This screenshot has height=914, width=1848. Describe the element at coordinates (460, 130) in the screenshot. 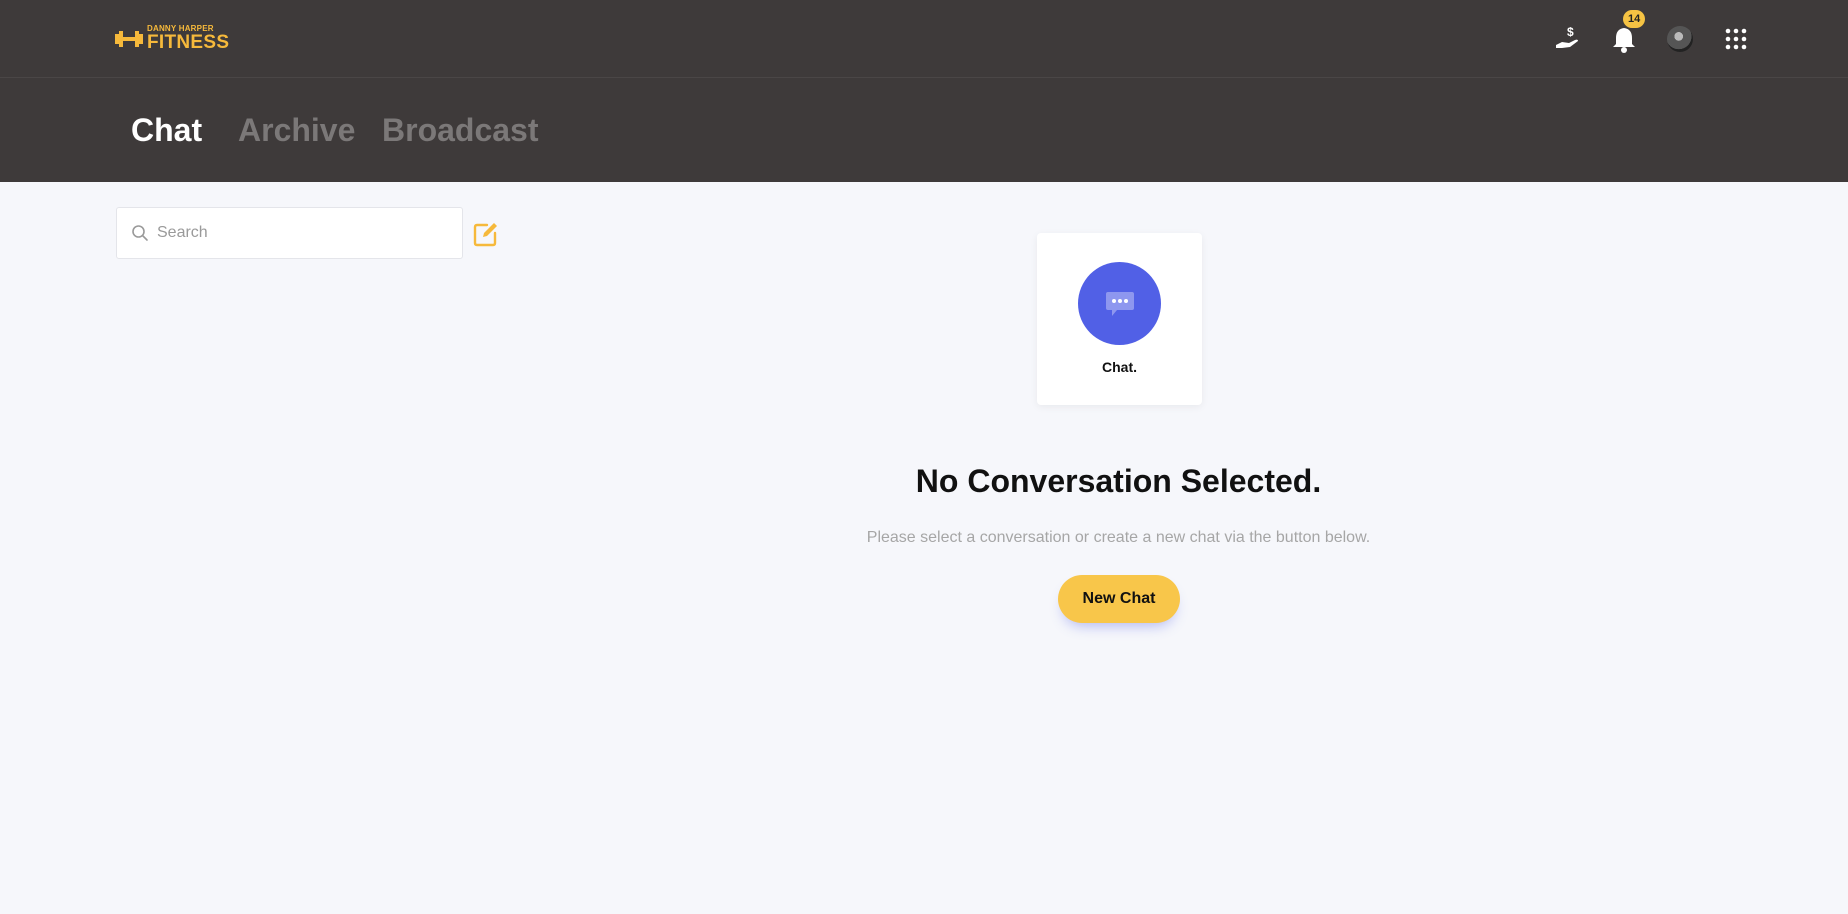

I see `tab-broadcast: Broadcast` at that location.